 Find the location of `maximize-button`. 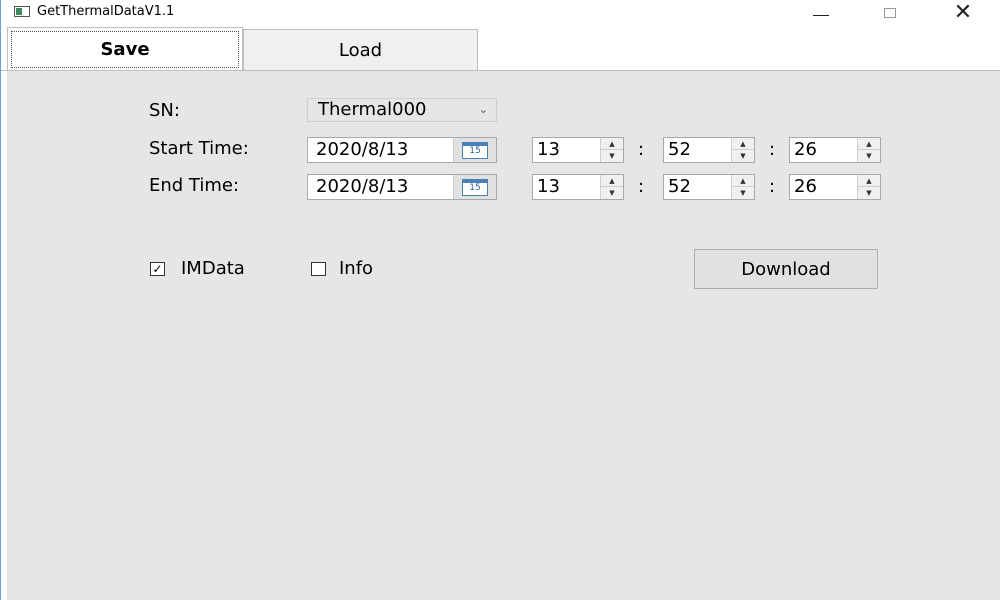

maximize-button is located at coordinates (890, 13).